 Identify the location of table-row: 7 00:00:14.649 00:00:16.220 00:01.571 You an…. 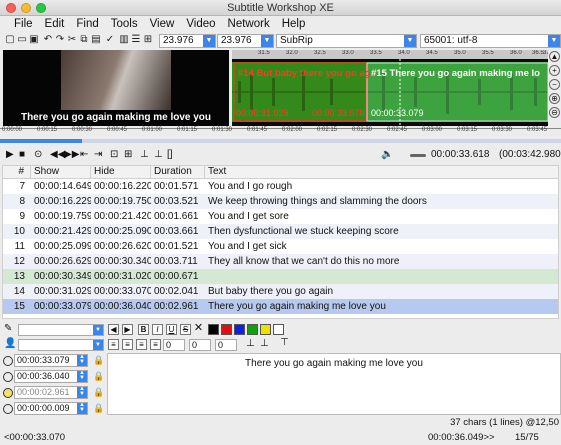
(280, 186).